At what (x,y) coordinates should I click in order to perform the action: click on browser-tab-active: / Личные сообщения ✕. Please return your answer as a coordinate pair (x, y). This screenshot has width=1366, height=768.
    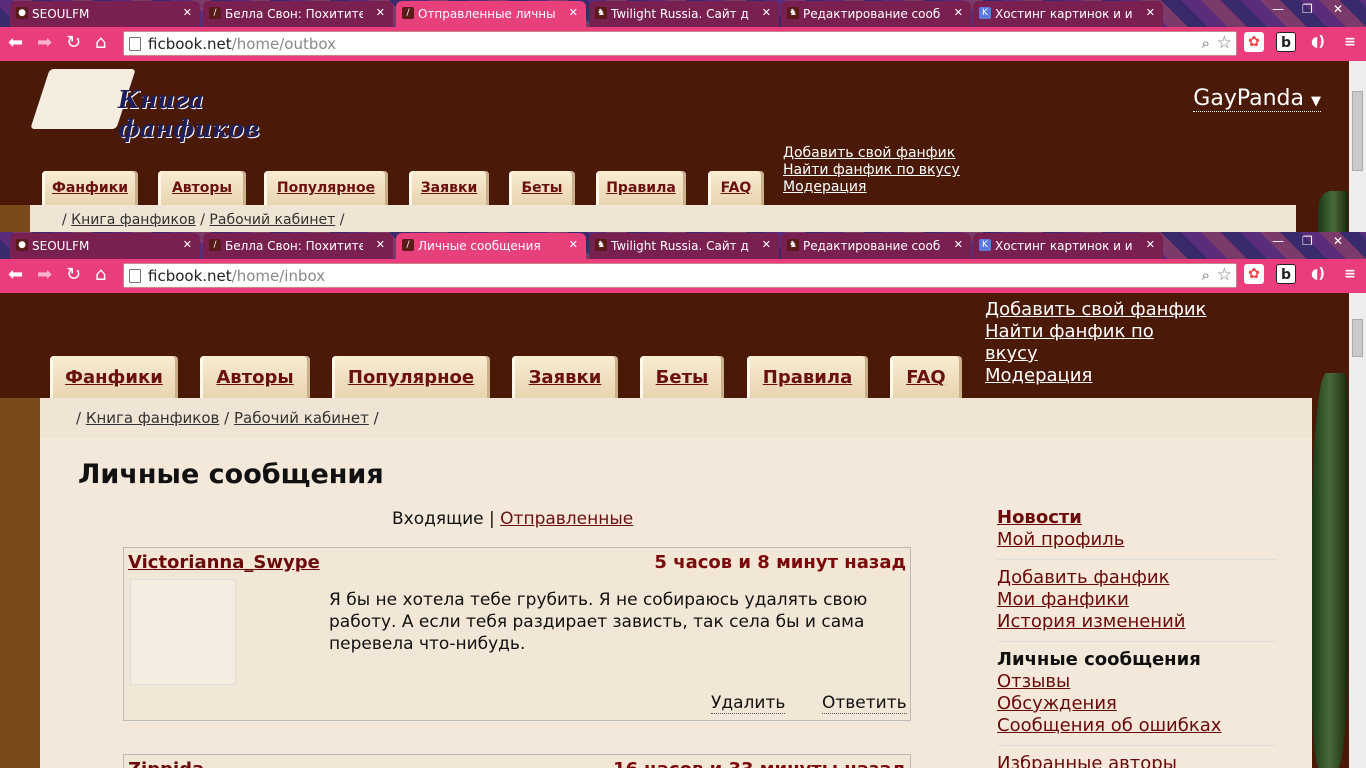
    Looking at the image, I should click on (491, 246).